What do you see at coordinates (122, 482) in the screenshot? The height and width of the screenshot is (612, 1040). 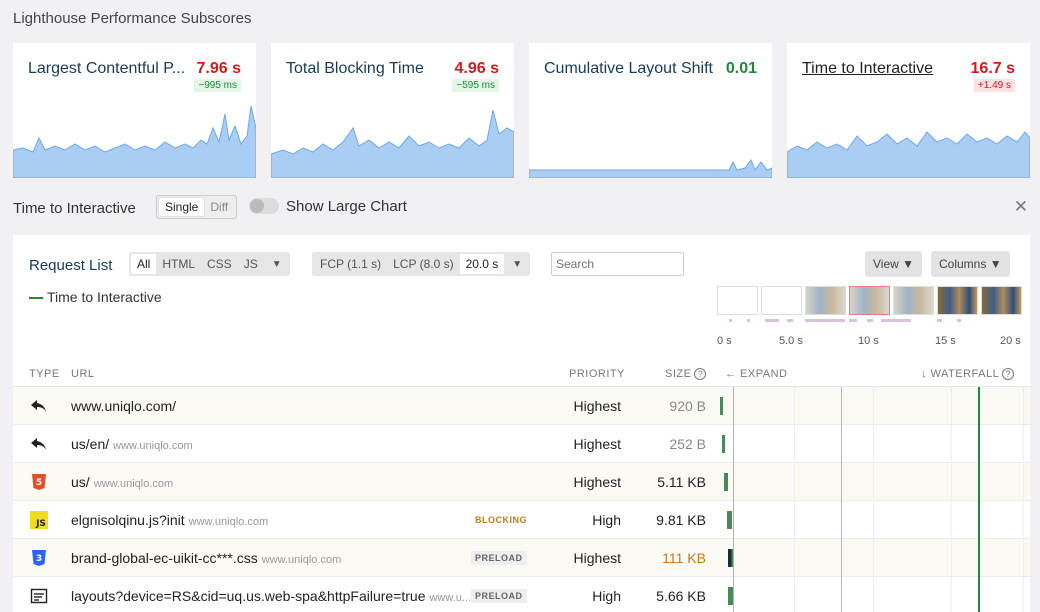 I see `request-url: us/www.uniqlo.com` at bounding box center [122, 482].